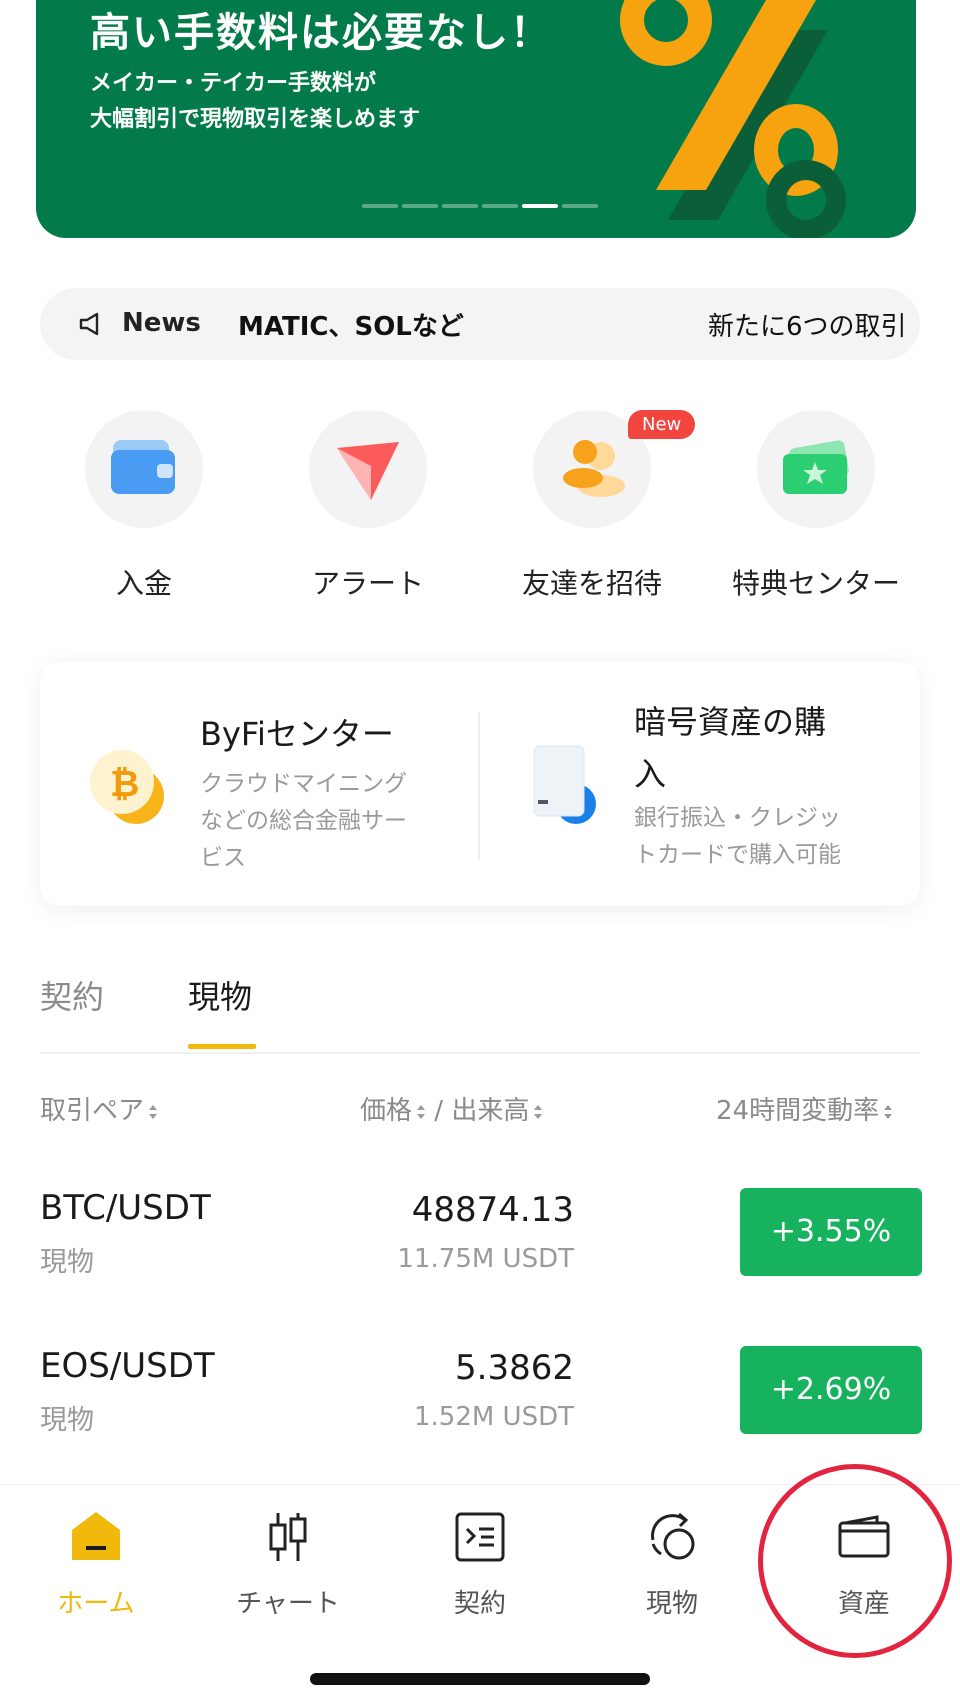 This screenshot has height=1707, width=960. I want to click on quick-action-alert: アラート, so click(368, 506).